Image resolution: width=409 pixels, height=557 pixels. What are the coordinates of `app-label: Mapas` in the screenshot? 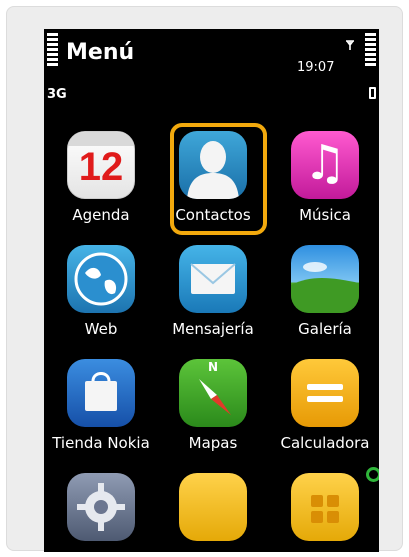 It's located at (213, 443).